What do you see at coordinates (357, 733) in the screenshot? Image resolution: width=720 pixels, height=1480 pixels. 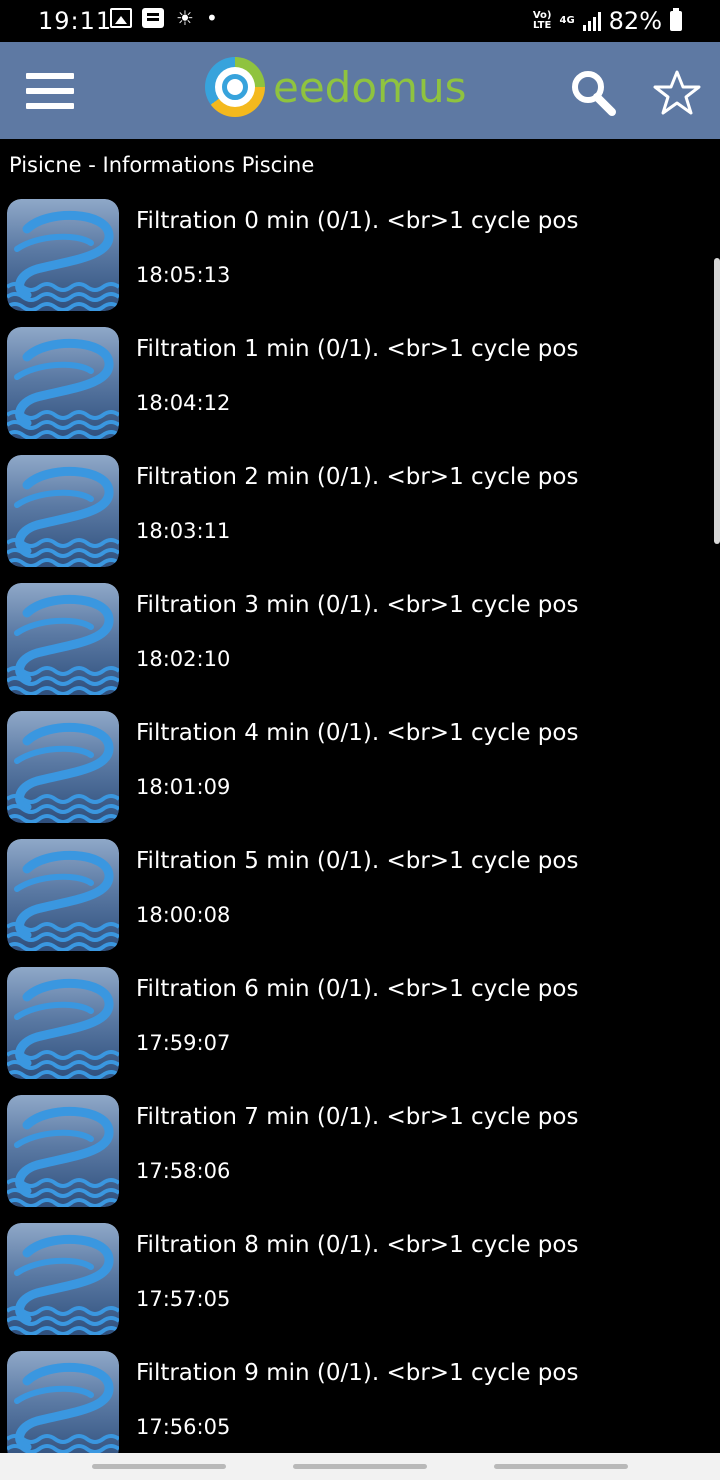 I see `list-item-title: Filtration 4 min (0/1). <br>1 cycle pos` at bounding box center [357, 733].